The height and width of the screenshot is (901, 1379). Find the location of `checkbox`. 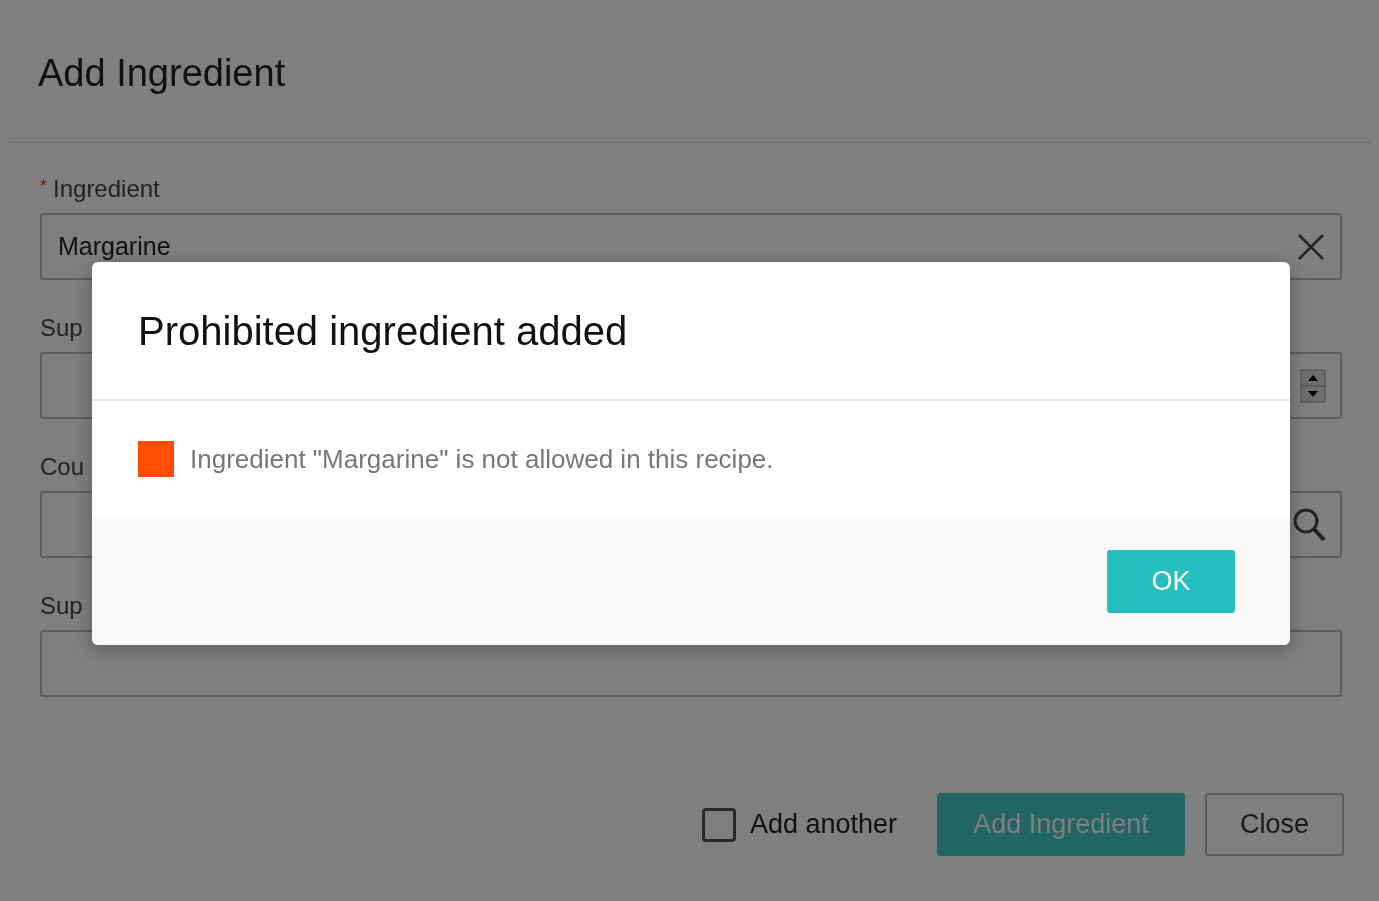

checkbox is located at coordinates (718, 824).